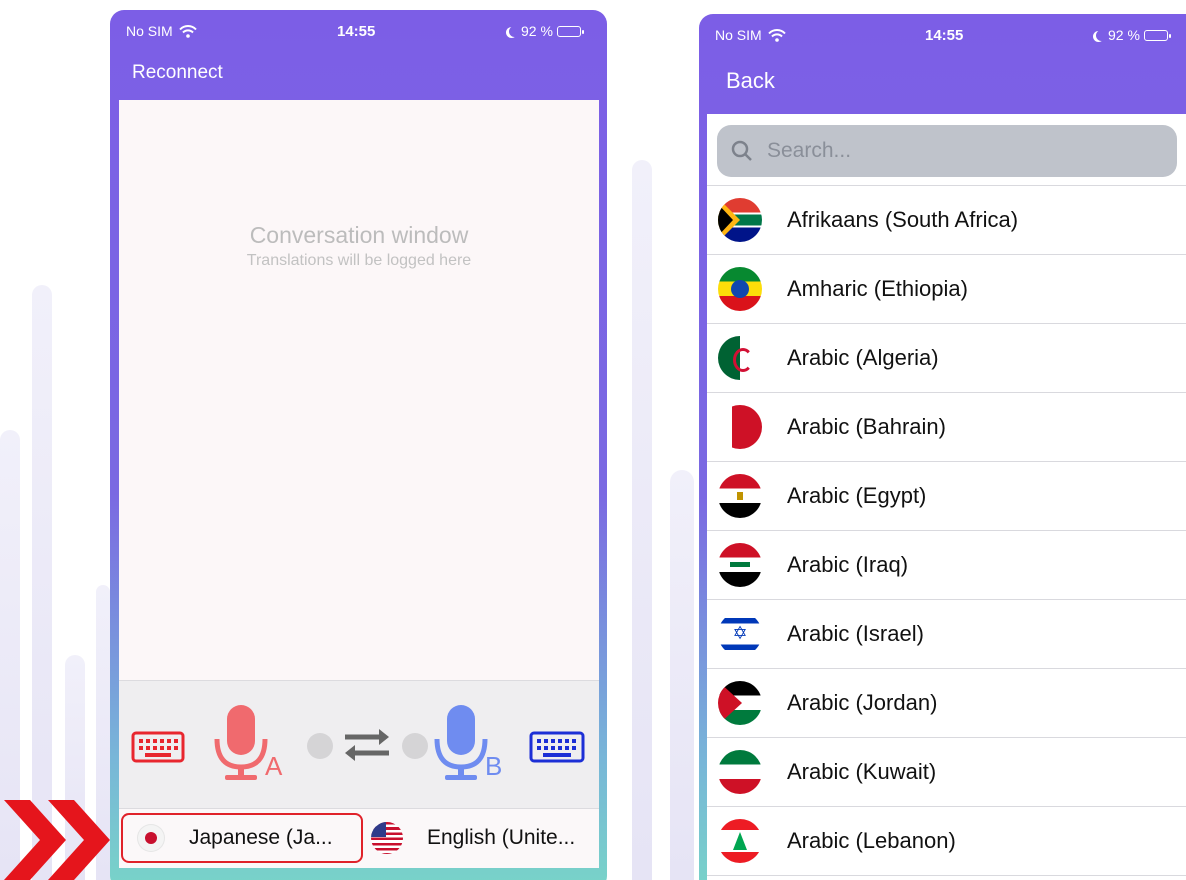  What do you see at coordinates (740, 427) in the screenshot?
I see `bahrain-flag-icon` at bounding box center [740, 427].